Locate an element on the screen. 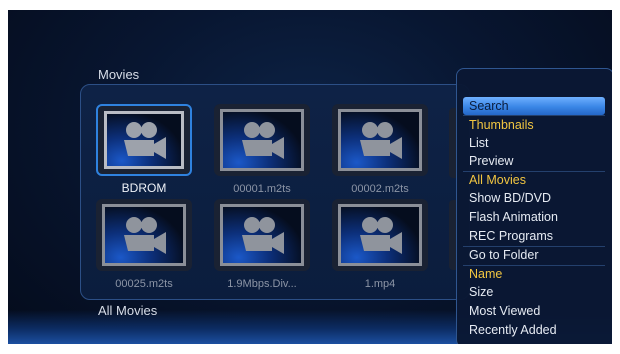  menu-item-show-bd-dvd: Show BD/DVD is located at coordinates (534, 198).